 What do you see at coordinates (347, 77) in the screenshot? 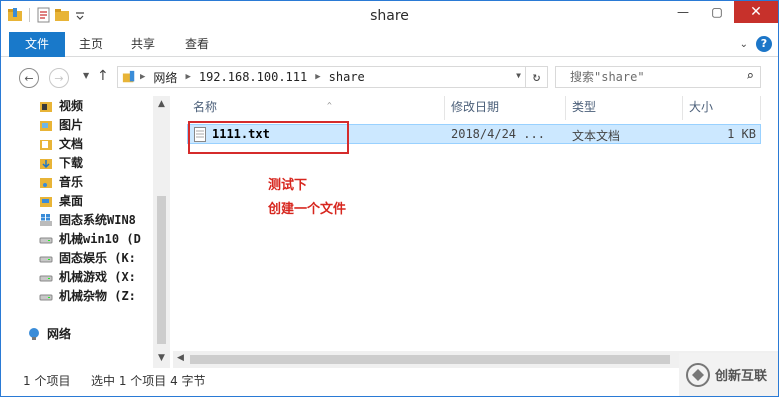
I see `breadcrumb-share: share` at bounding box center [347, 77].